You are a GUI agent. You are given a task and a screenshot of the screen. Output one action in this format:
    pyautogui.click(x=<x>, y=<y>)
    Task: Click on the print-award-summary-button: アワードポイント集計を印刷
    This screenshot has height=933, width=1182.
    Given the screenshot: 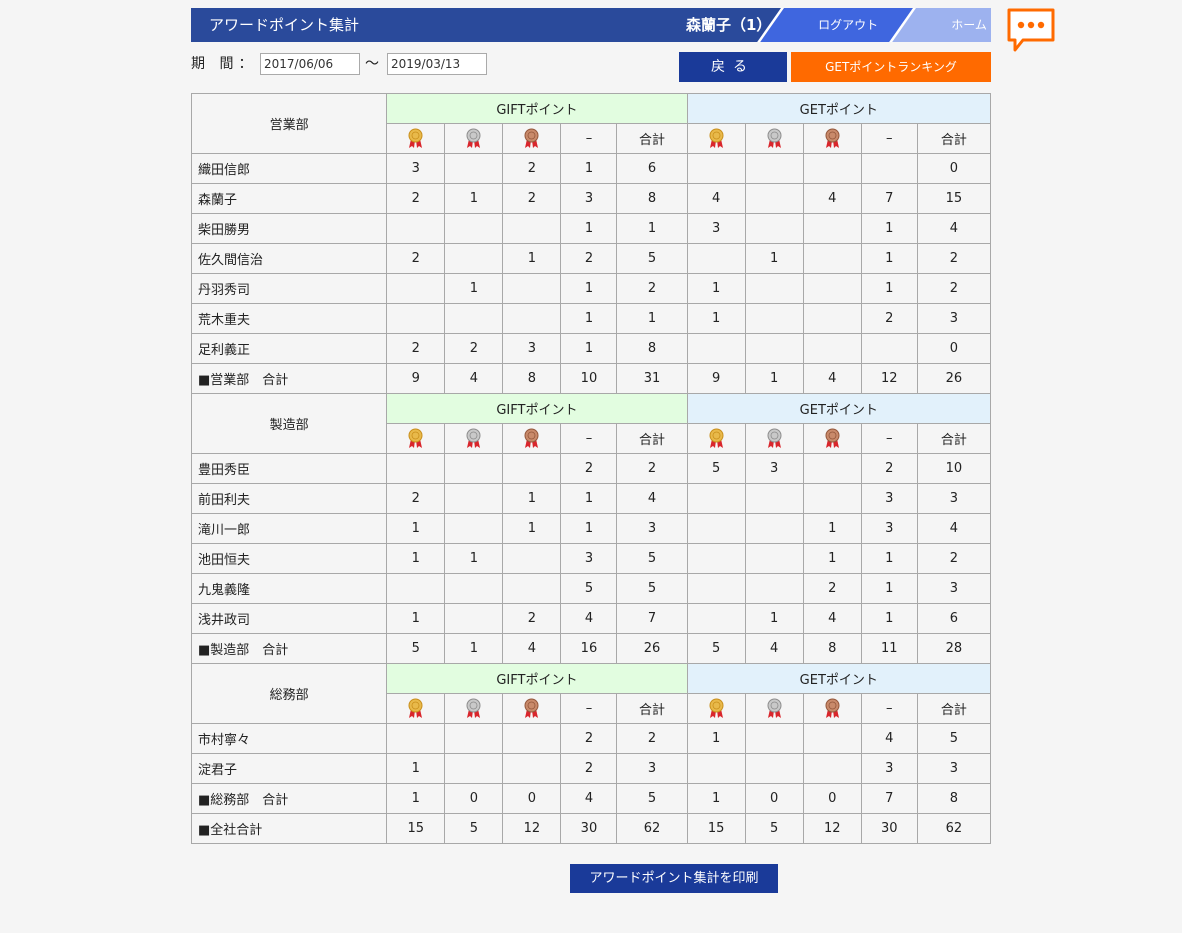 What is the action you would take?
    pyautogui.click(x=674, y=878)
    